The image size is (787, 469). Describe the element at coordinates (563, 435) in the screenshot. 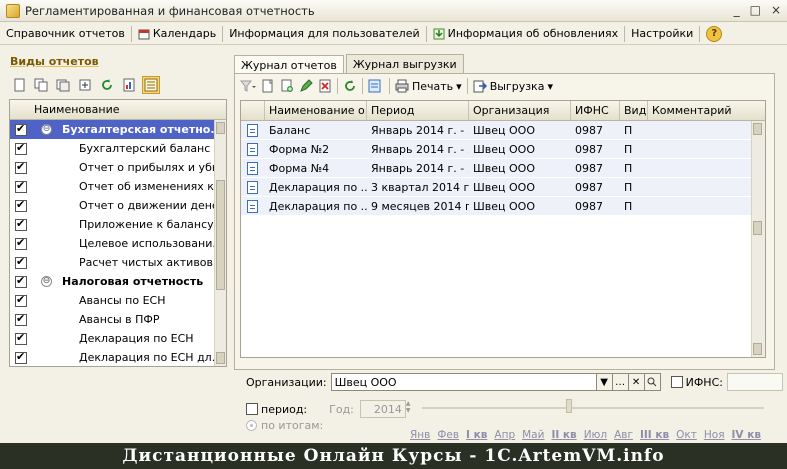

I see `quarter-link: II кв` at that location.